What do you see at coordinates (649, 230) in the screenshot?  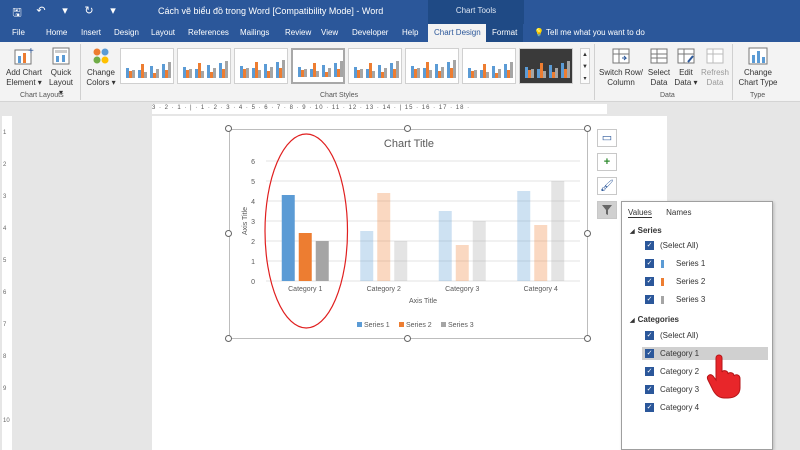 I see `series-header-label: Series` at bounding box center [649, 230].